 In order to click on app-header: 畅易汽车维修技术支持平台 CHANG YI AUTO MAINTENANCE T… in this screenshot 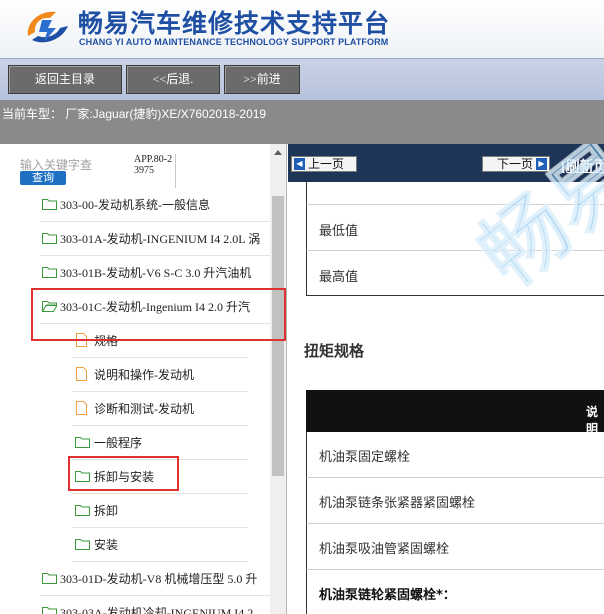, I will do `click(302, 29)`.